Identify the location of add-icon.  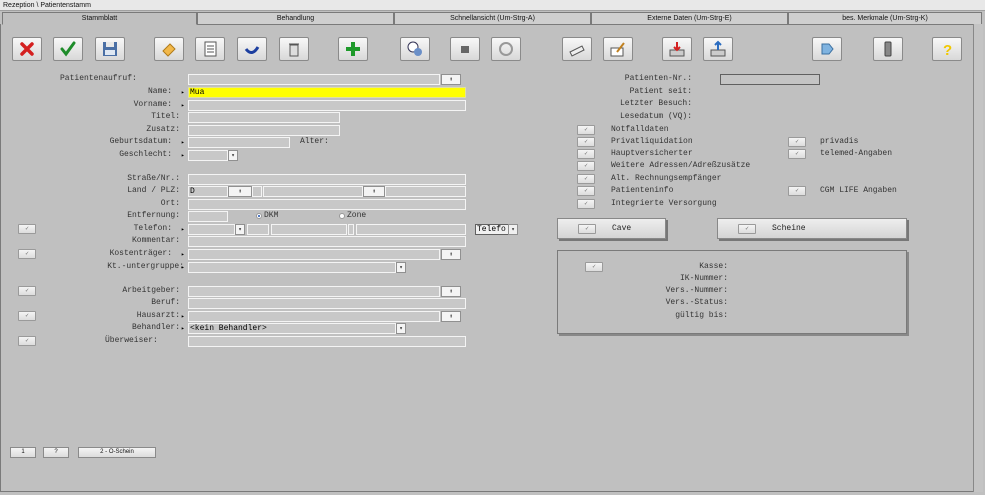
(353, 49).